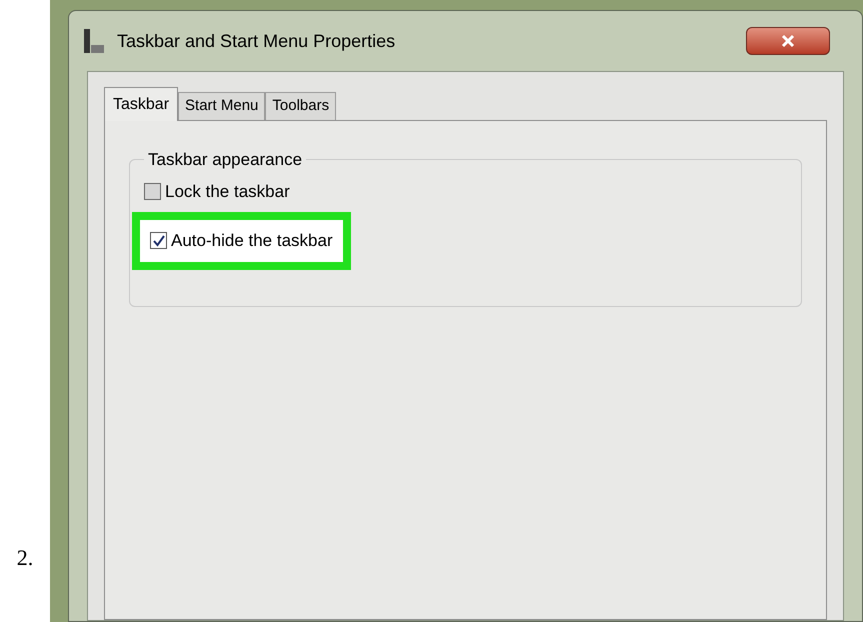  I want to click on close-button, so click(788, 41).